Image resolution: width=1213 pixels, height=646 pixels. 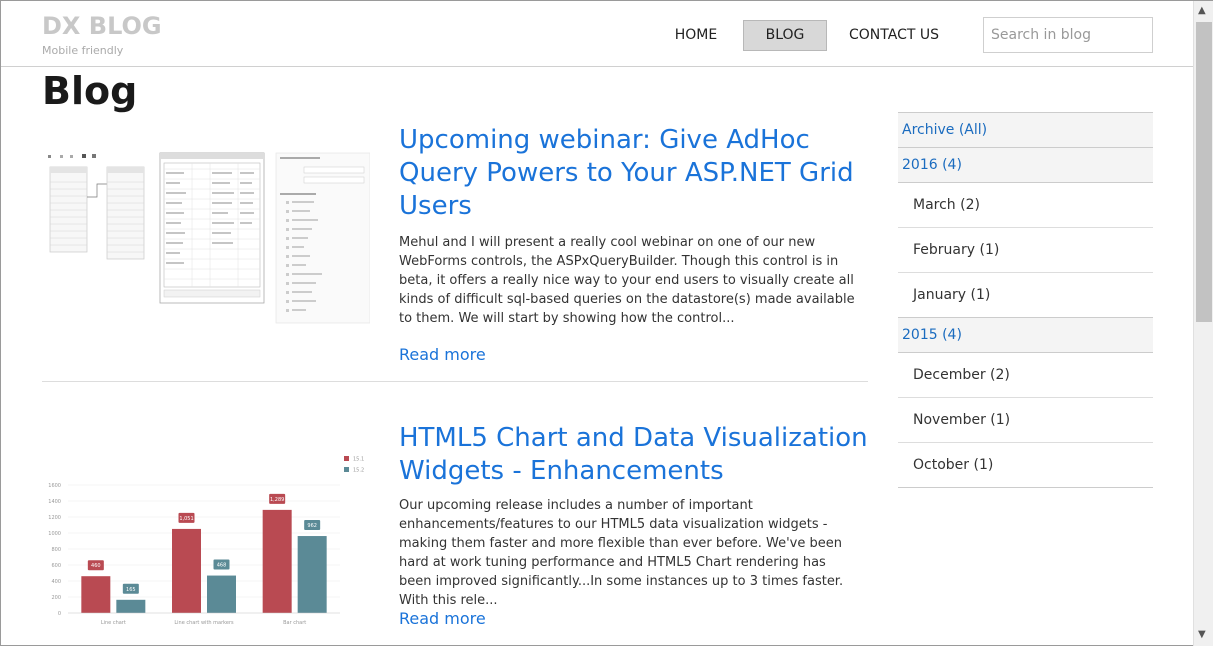 I want to click on nav-blog: BLOG, so click(x=785, y=35).